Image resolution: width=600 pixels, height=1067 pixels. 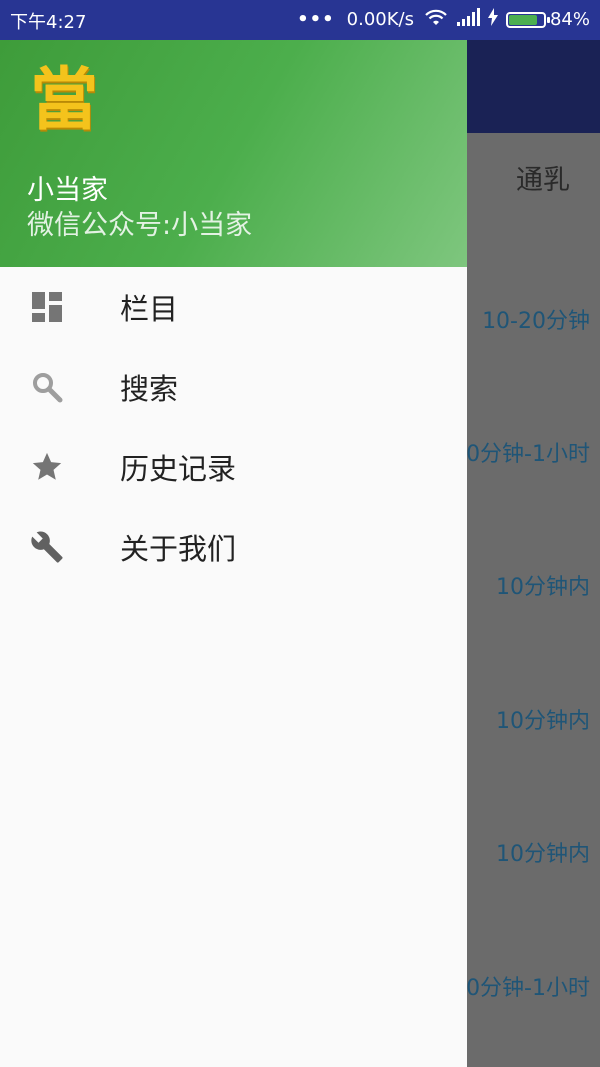 I want to click on menu-item-label: 关于我们, so click(x=178, y=549).